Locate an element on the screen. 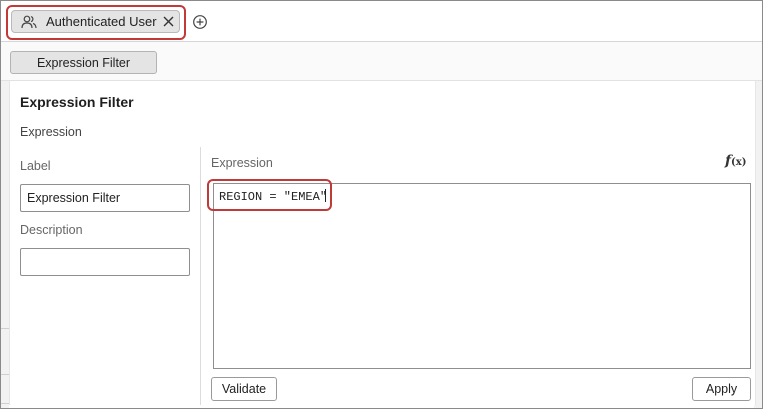 This screenshot has width=763, height=409. label-input is located at coordinates (105, 198).